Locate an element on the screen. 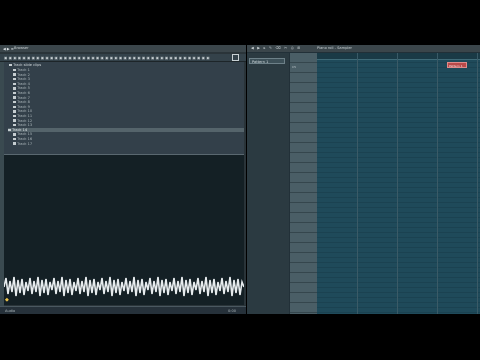 The width and height of the screenshot is (480, 360). channel-column: Pattern 1 is located at coordinates (268, 183).